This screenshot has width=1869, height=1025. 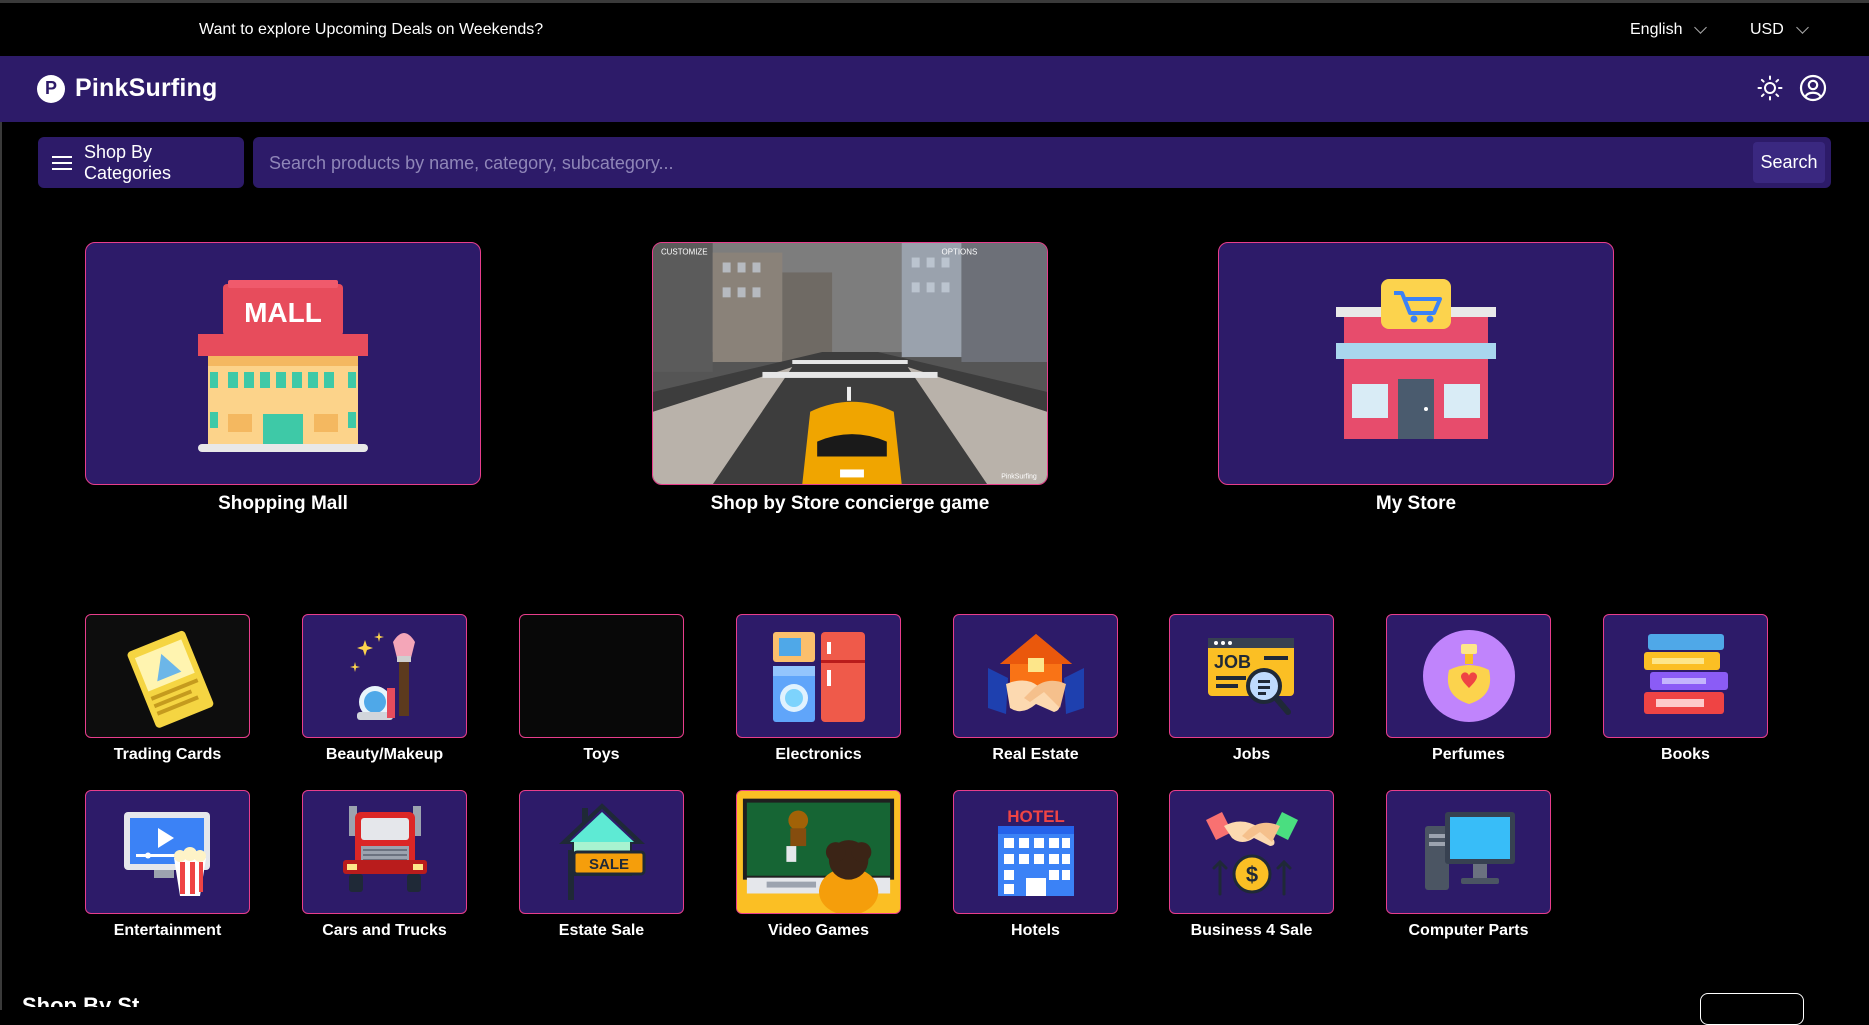 What do you see at coordinates (167, 755) in the screenshot?
I see `category-label-trading-cards: Trading Cards` at bounding box center [167, 755].